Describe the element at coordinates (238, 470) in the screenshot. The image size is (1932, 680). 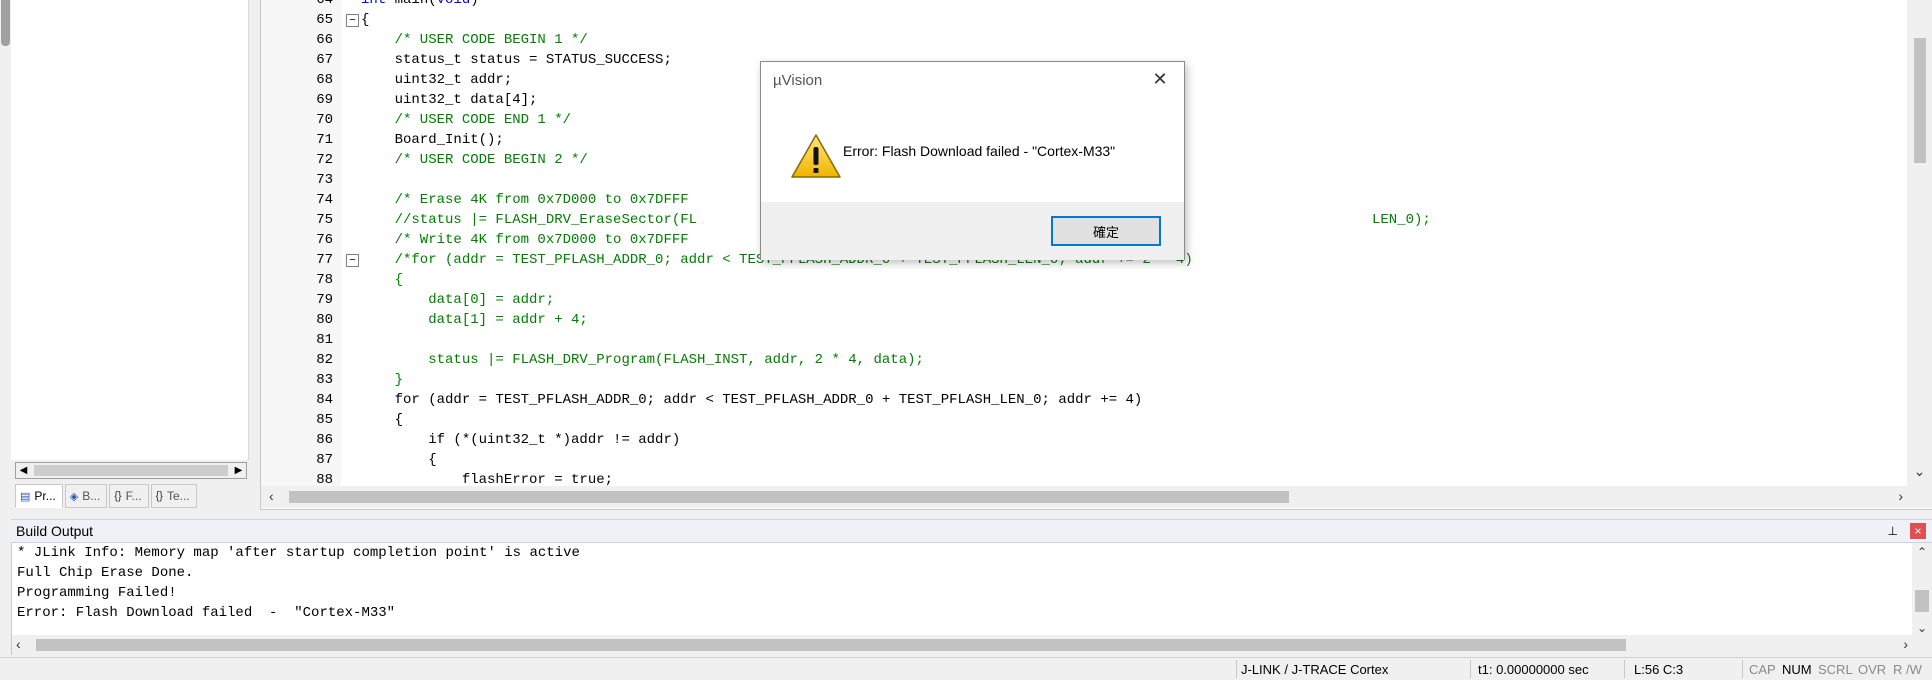
I see `scroll-right-arrow-icon: ▶` at that location.